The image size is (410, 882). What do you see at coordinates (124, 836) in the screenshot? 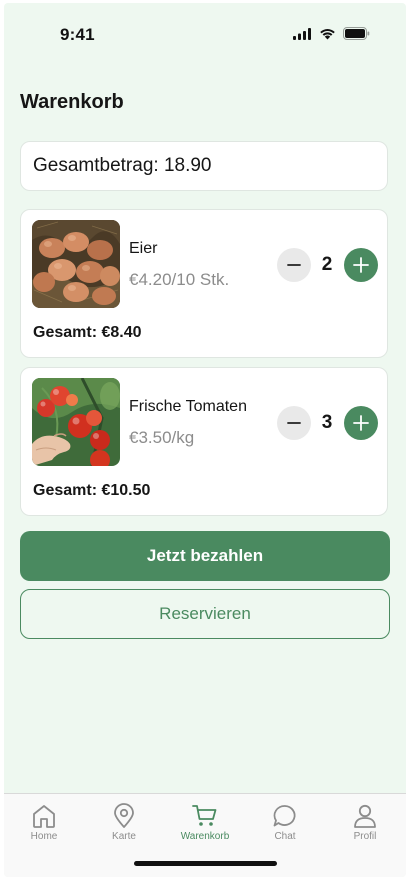
I see `tab-label: Karte` at bounding box center [124, 836].